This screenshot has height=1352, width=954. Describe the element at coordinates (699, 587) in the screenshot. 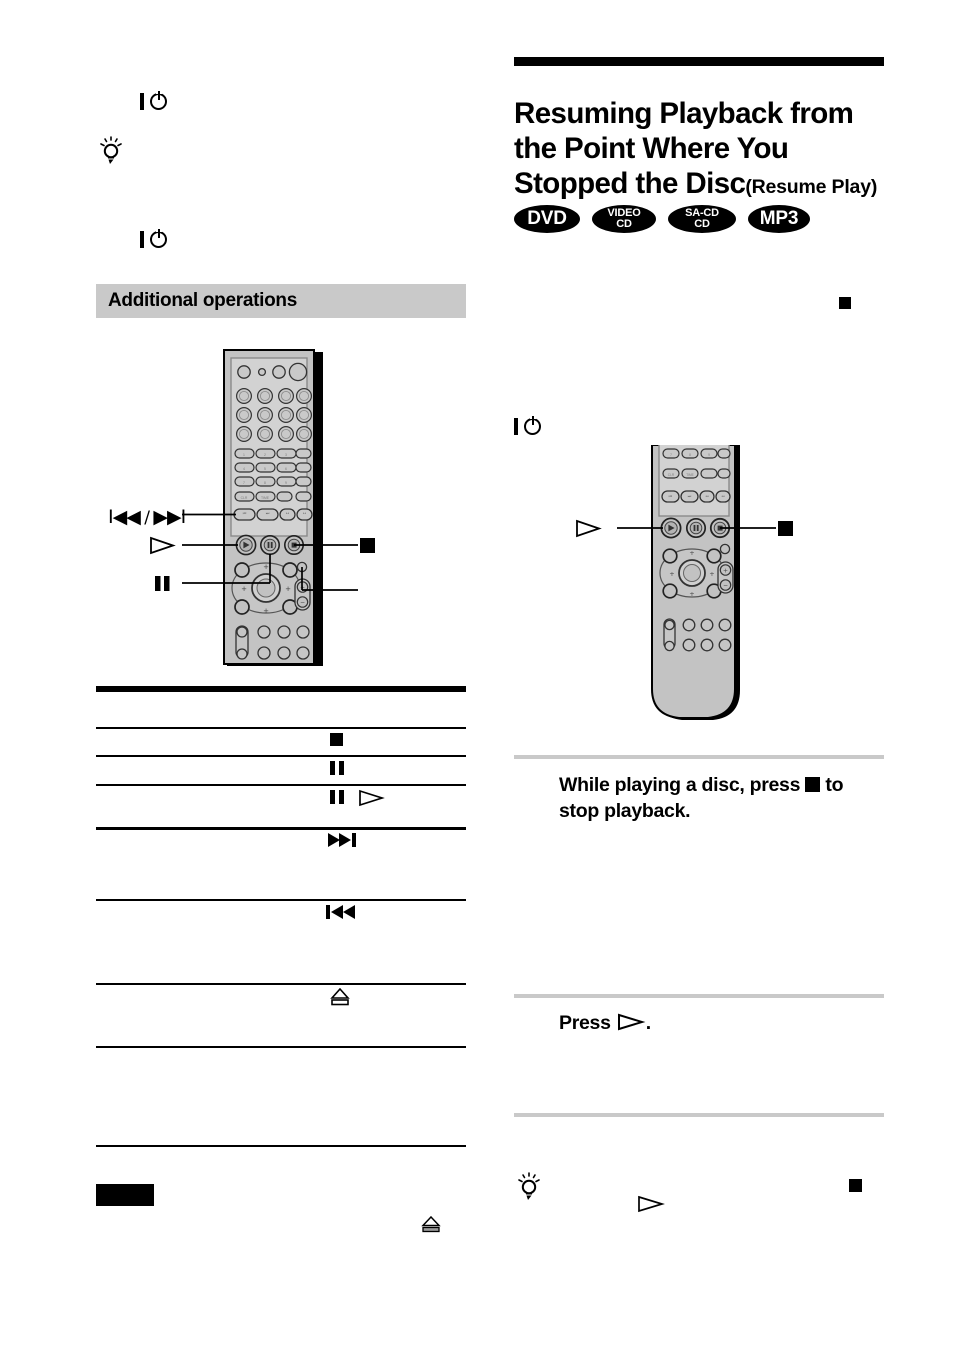

I see `remote-control-illustration-detail: 7 8 9 CLR TIME ⏮ ⏭ ↔ ↔ + + + + + −` at that location.